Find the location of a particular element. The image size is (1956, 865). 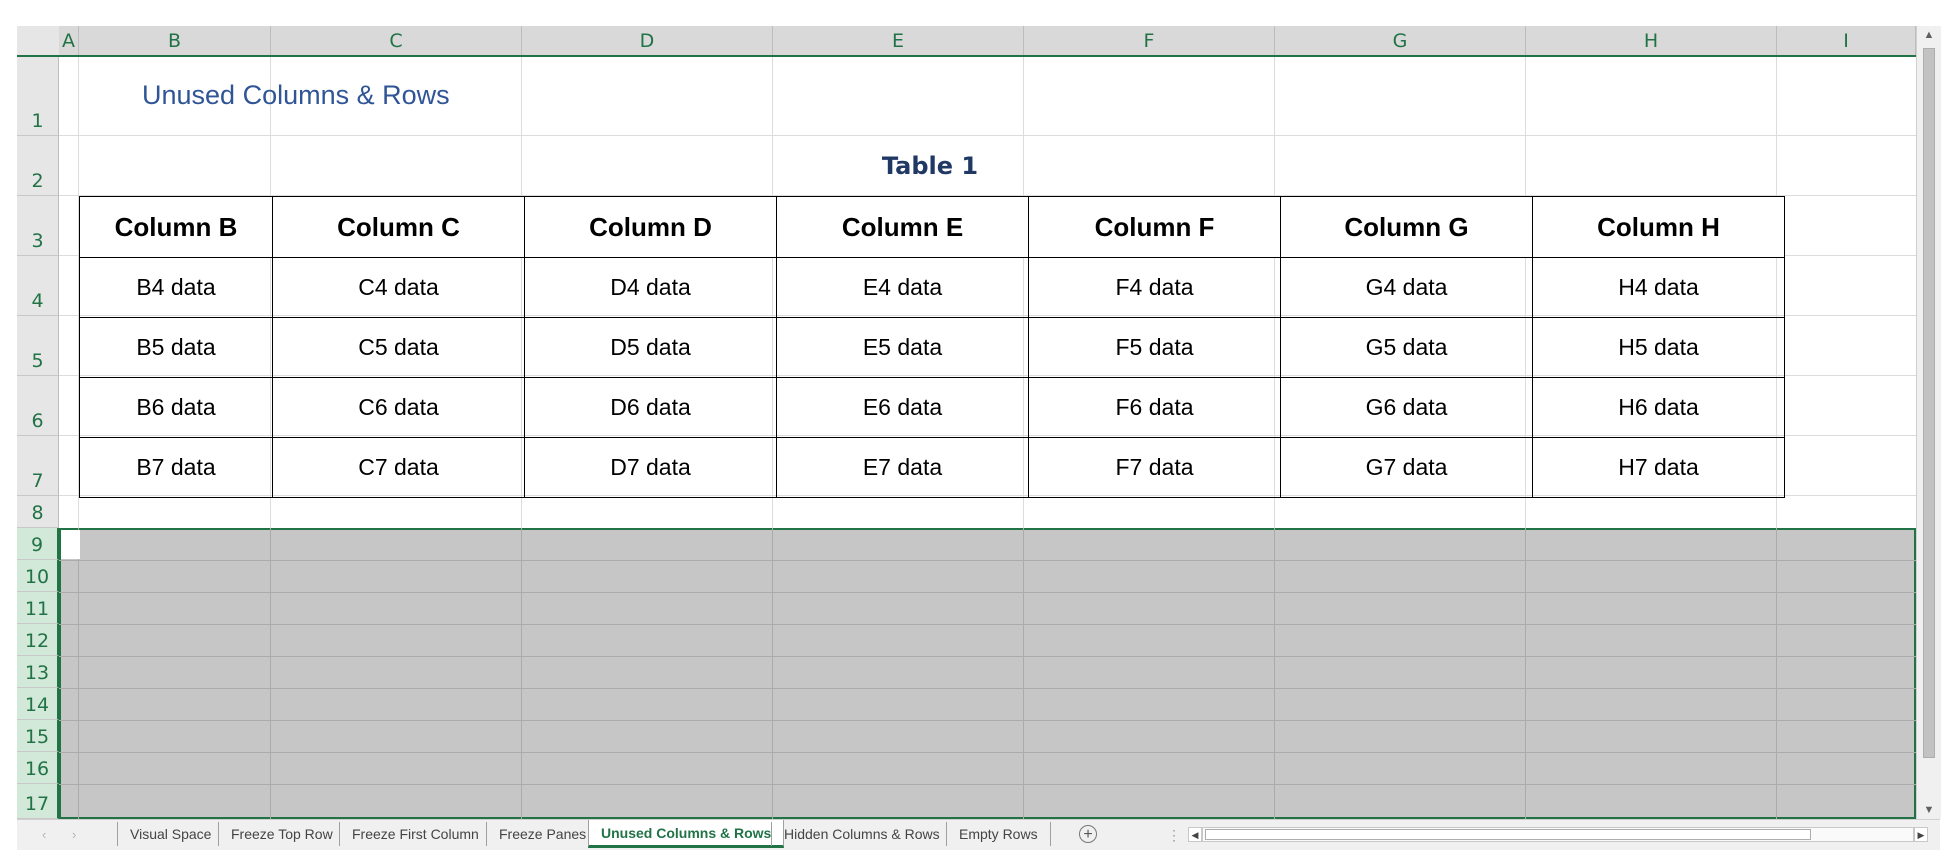

row-header-17: 17 is located at coordinates (38, 801).